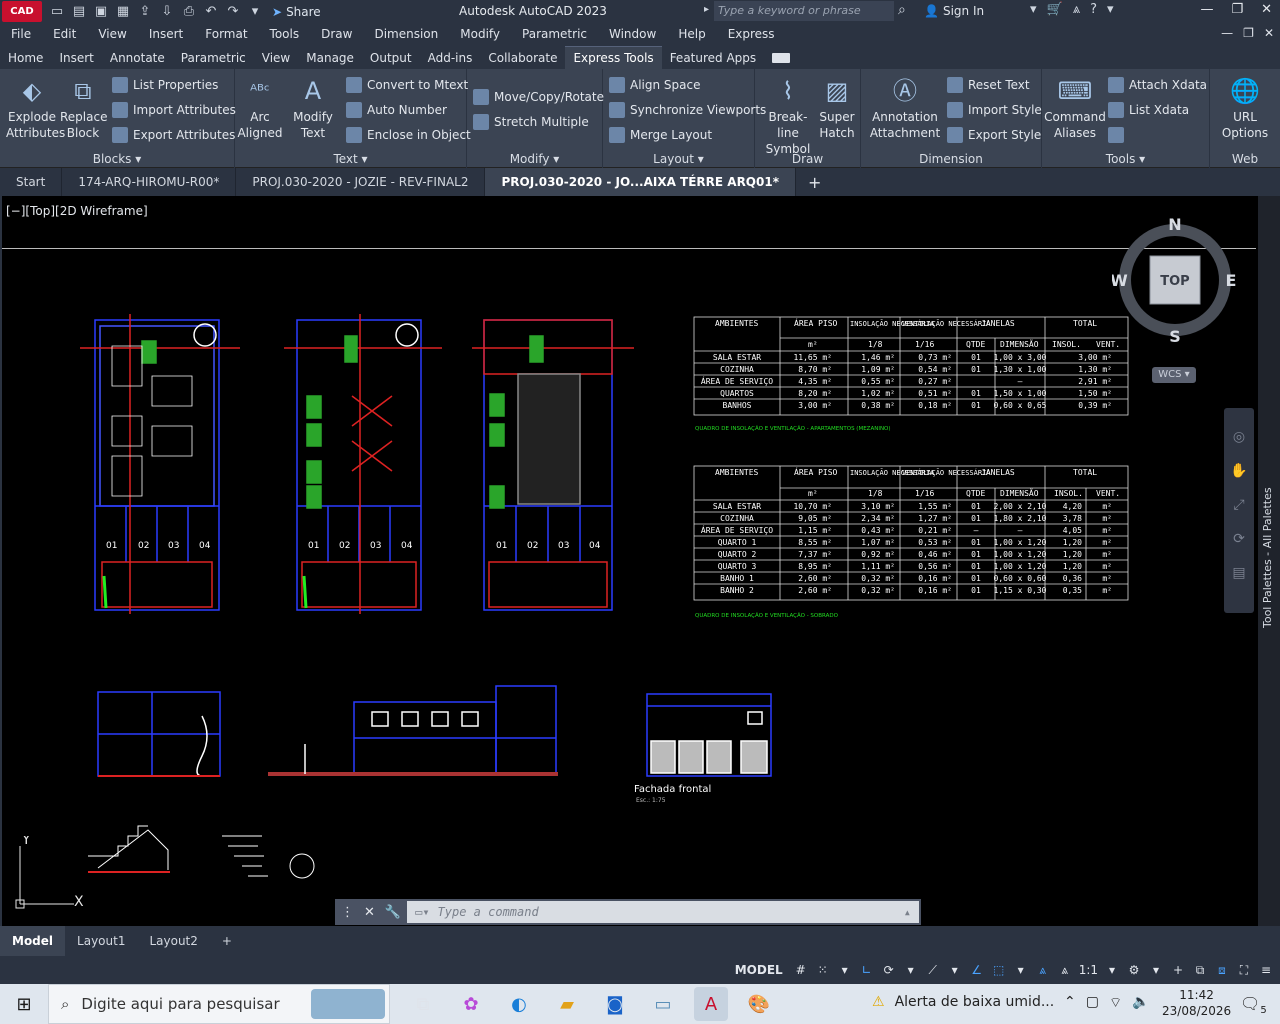 This screenshot has width=1280, height=1024. Describe the element at coordinates (1200, 970) in the screenshot. I see `units-icon: ⧉` at that location.